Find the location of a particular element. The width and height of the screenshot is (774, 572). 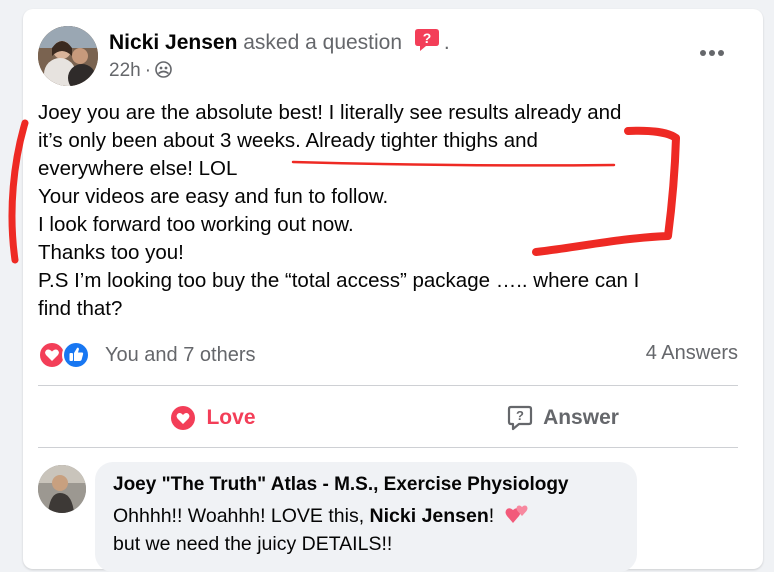

love-button: Love is located at coordinates (213, 418).